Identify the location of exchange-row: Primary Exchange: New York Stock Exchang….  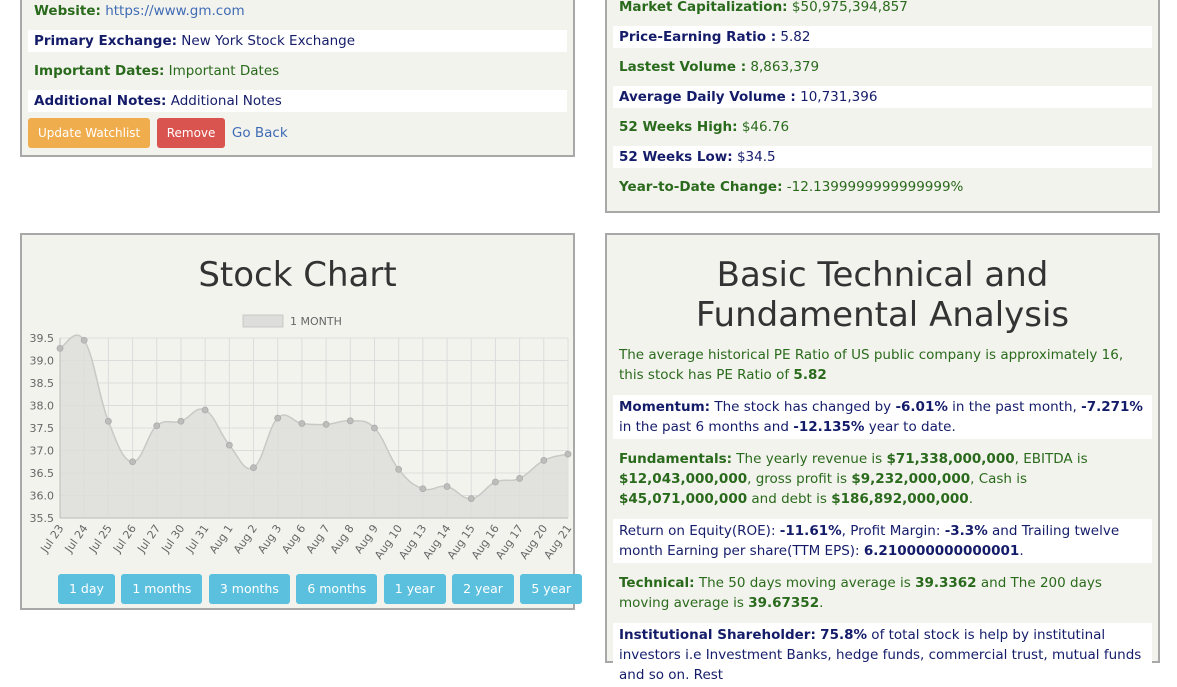
(297, 41).